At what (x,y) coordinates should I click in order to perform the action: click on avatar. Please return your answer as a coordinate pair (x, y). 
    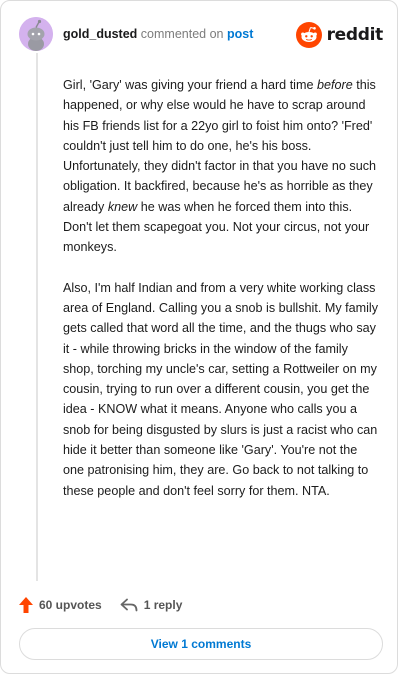
    Looking at the image, I should click on (36, 34).